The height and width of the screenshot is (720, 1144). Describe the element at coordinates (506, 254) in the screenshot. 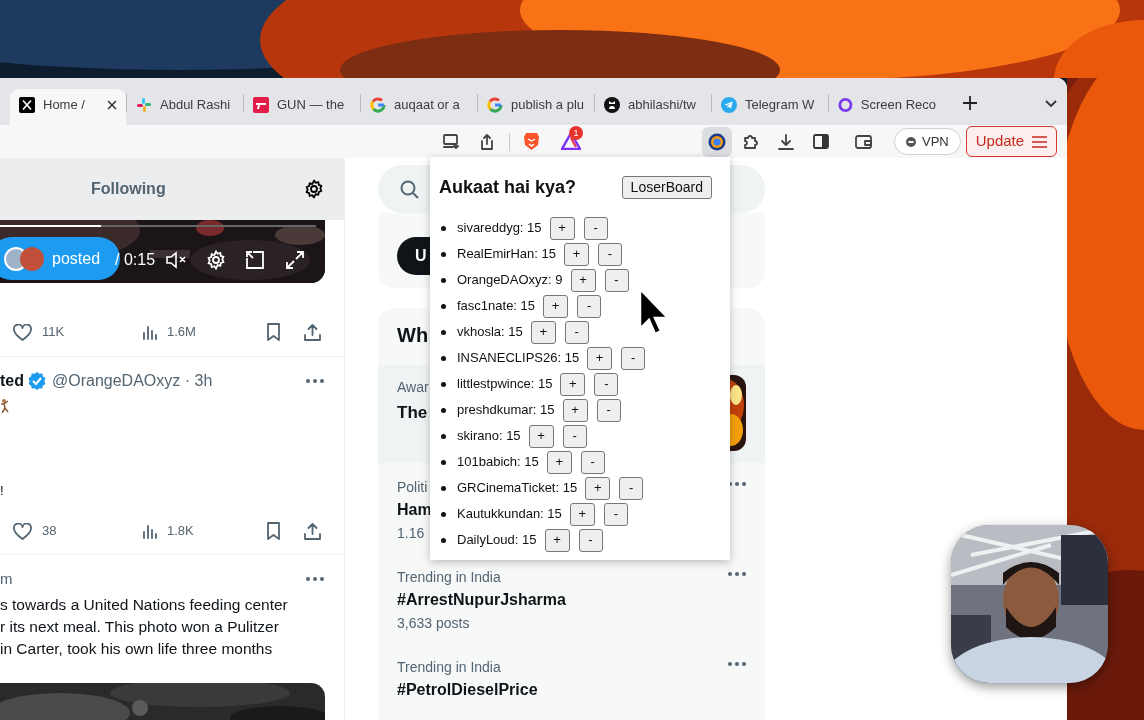

I see `score-label: RealEmirHan: 15` at that location.